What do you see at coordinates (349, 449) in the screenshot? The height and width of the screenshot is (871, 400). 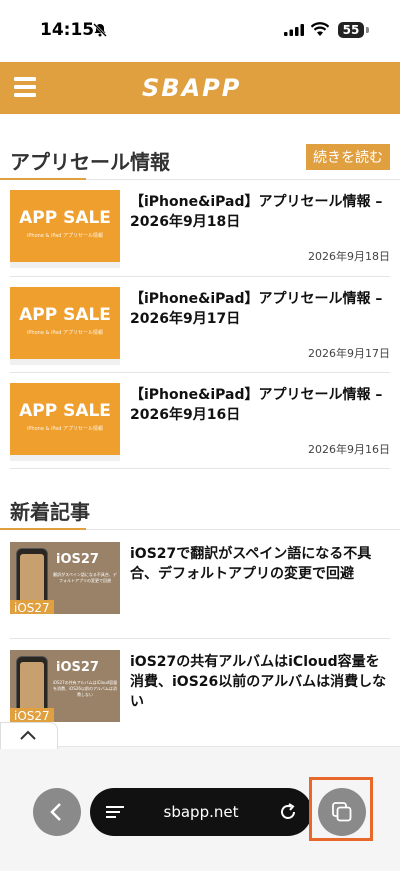 I see `article-date: 2026年9月16日` at bounding box center [349, 449].